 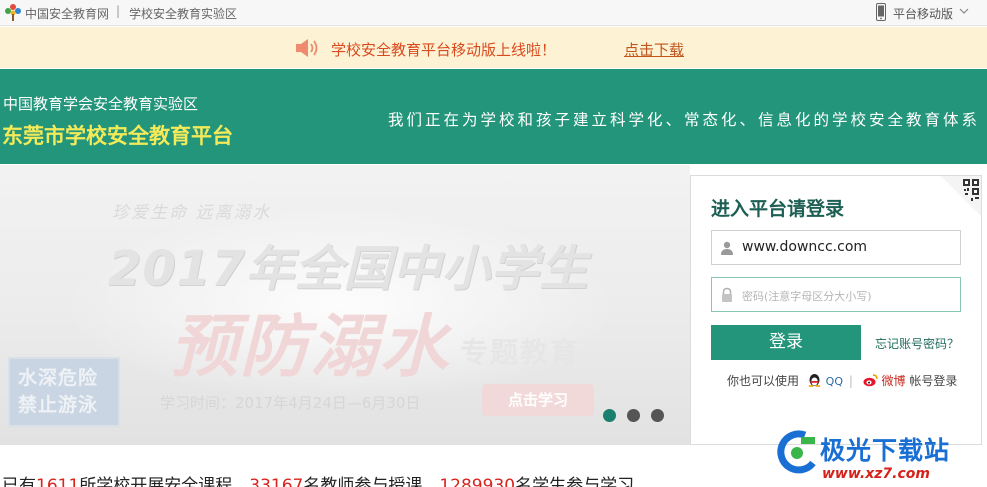 What do you see at coordinates (520, 352) in the screenshot?
I see `banner-topic: 专题教育` at bounding box center [520, 352].